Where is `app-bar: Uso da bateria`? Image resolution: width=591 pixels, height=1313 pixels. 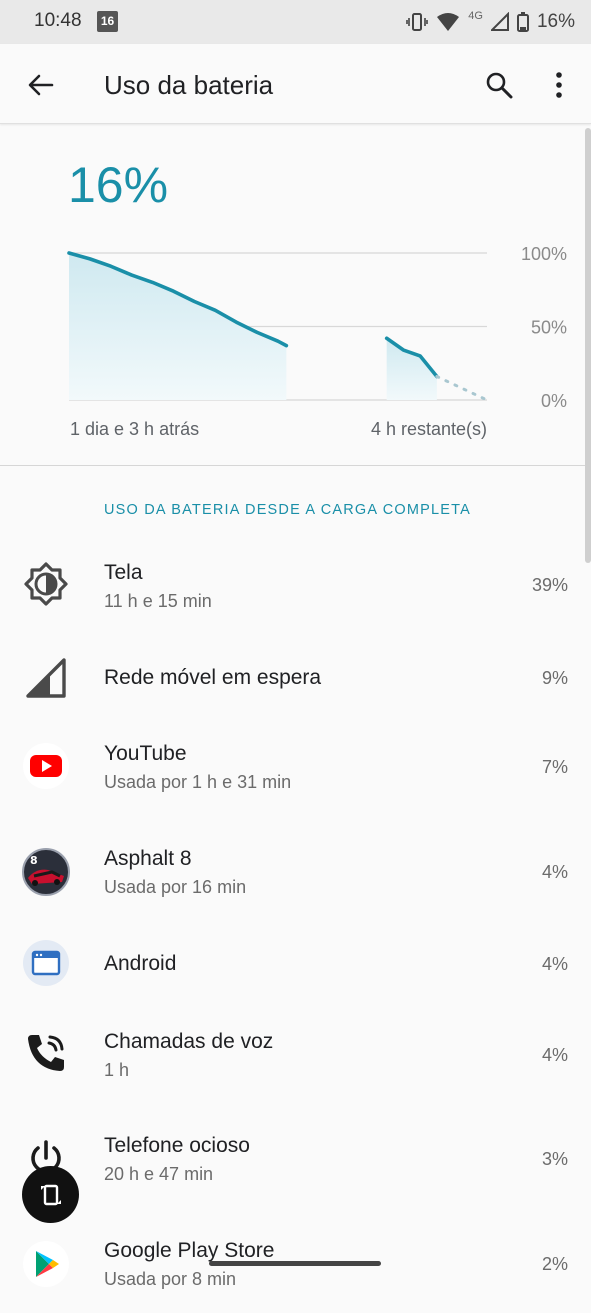 app-bar: Uso da bateria is located at coordinates (295, 84).